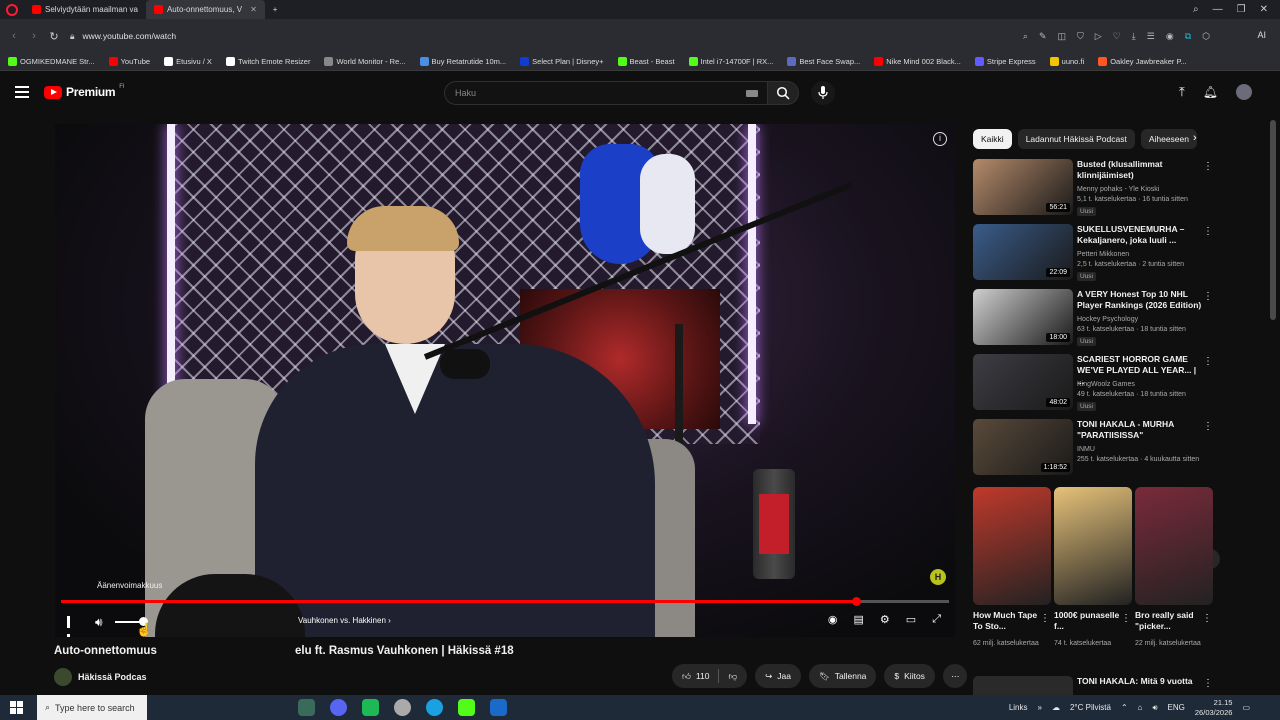  I want to click on bookmark-item: Stripe Express, so click(1005, 61).